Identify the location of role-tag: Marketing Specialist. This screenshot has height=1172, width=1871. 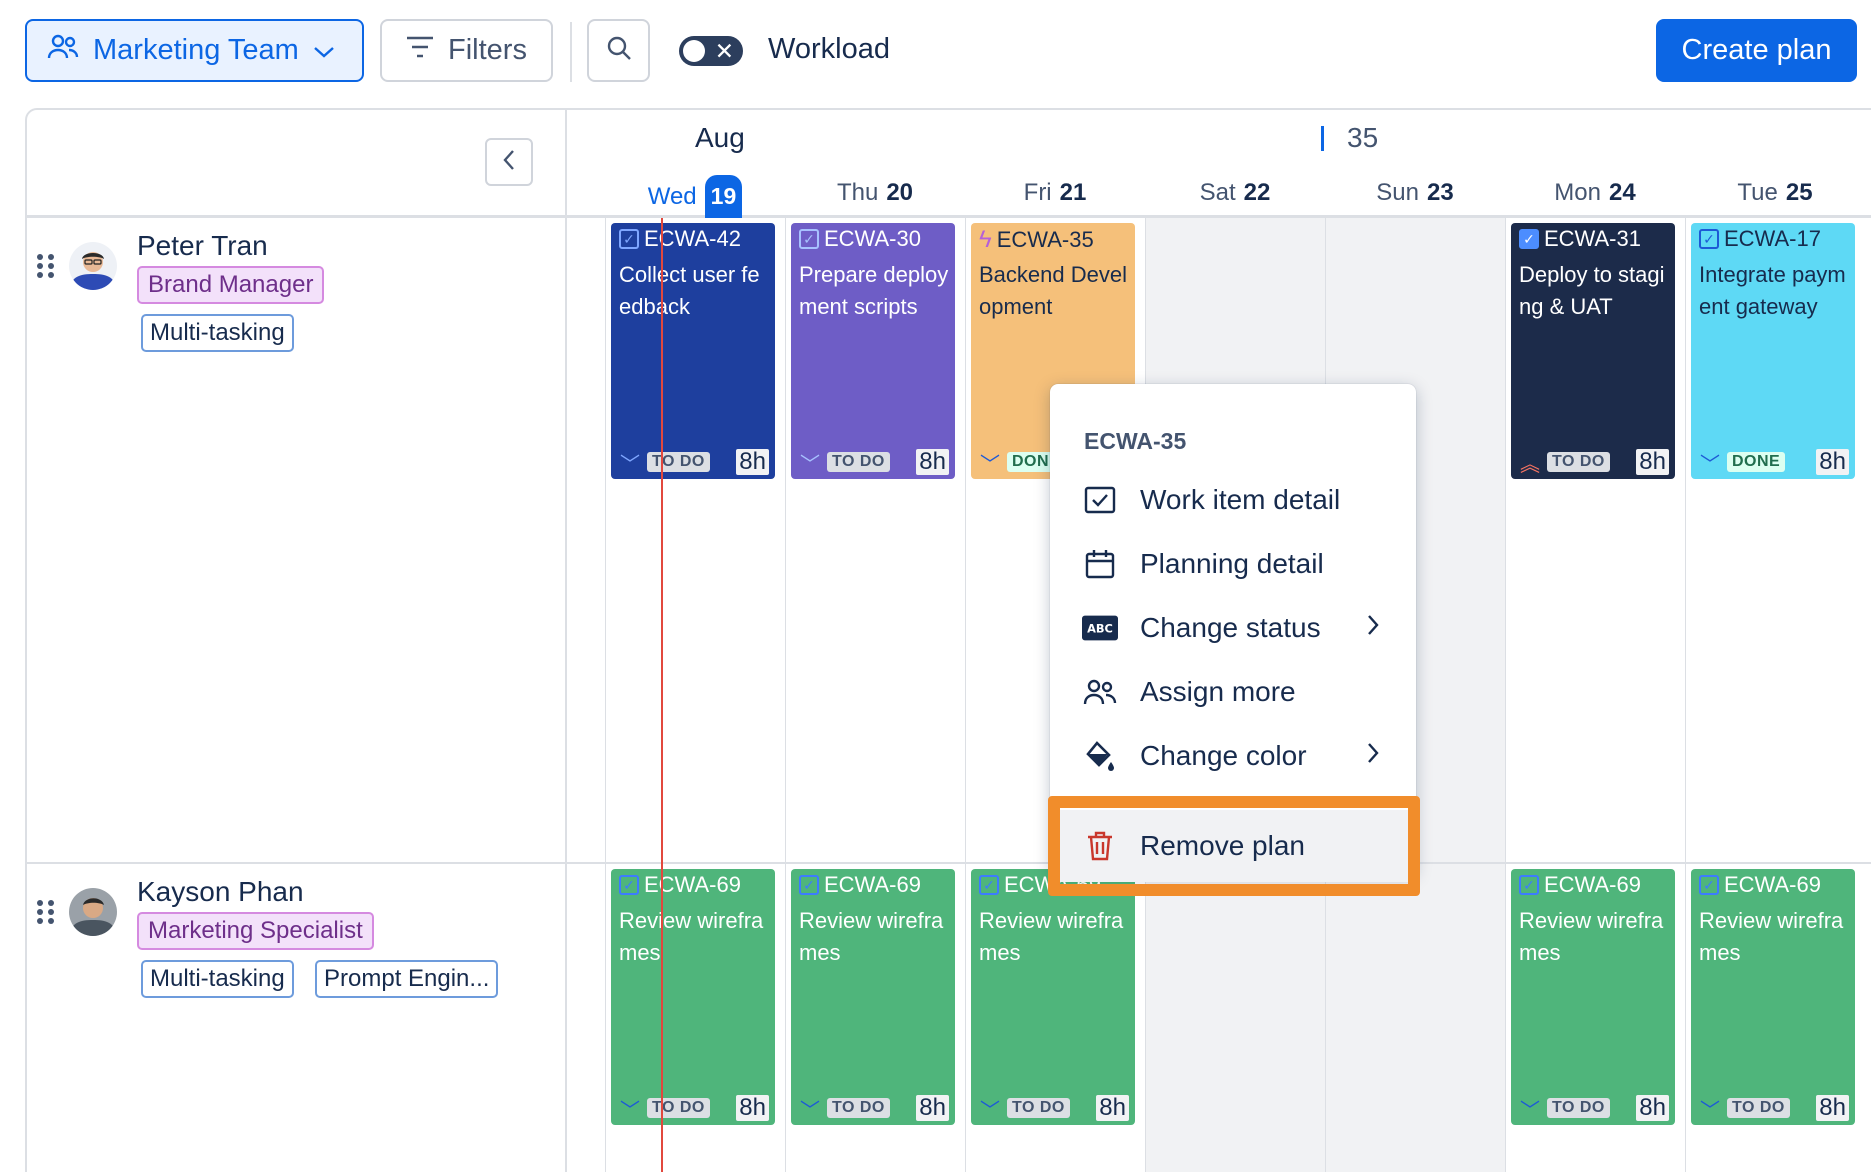
(255, 931).